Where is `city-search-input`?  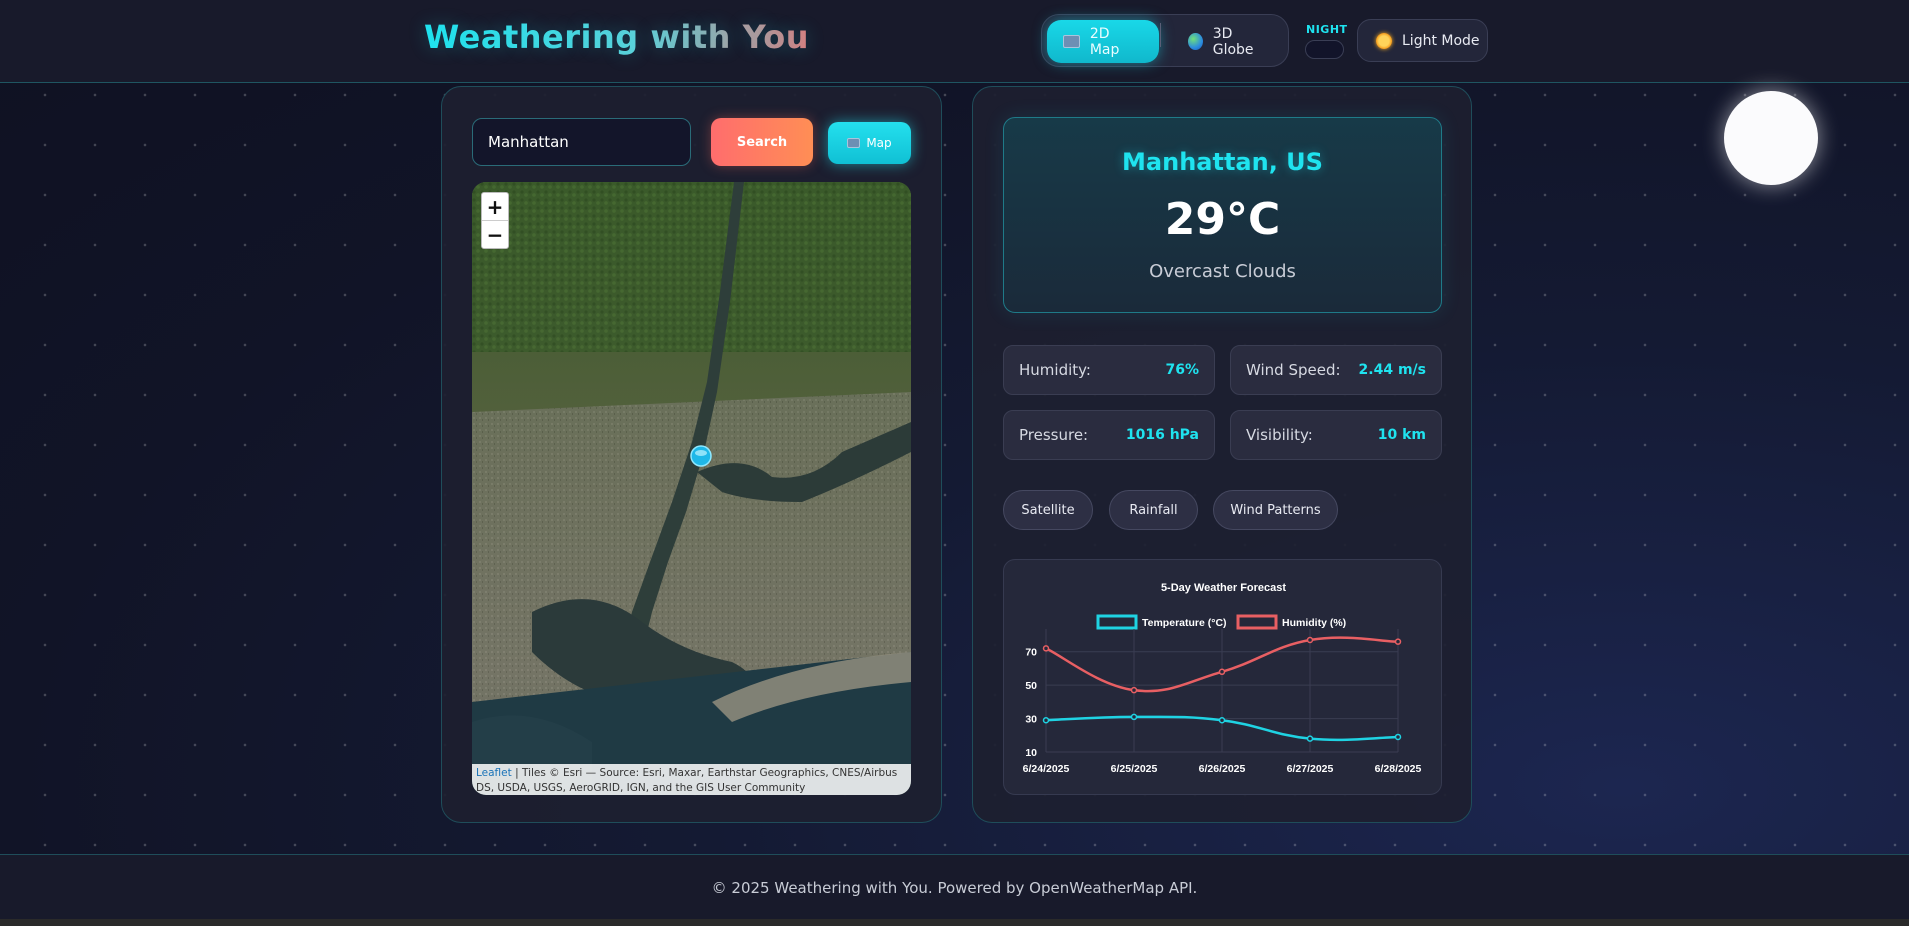 city-search-input is located at coordinates (581, 142).